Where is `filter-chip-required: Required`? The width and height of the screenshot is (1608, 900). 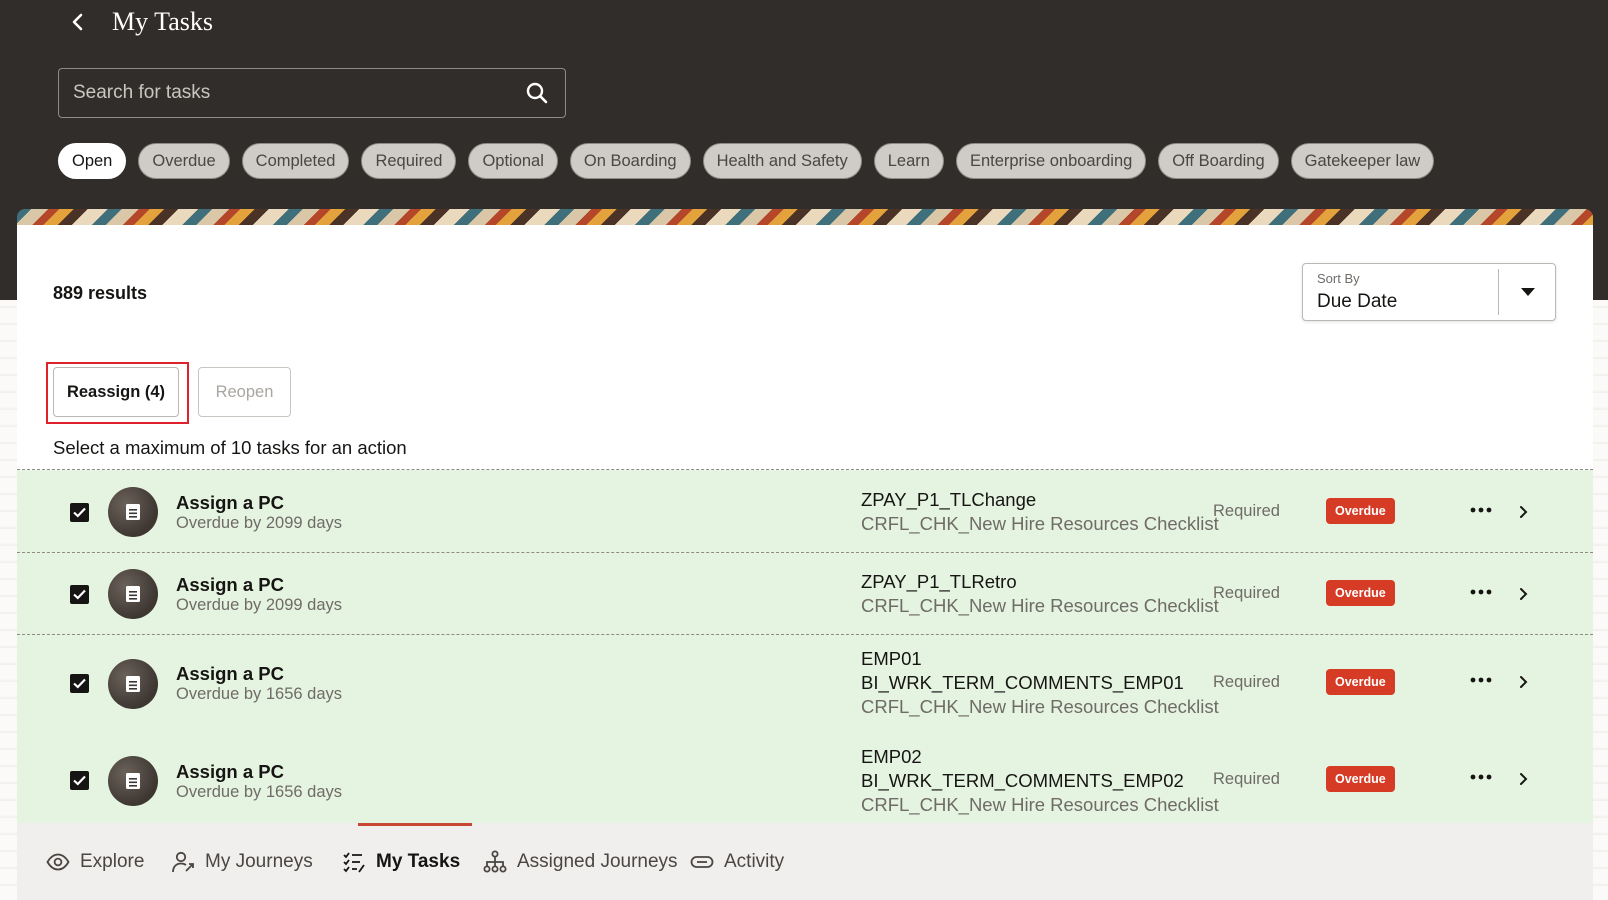
filter-chip-required: Required is located at coordinates (409, 161).